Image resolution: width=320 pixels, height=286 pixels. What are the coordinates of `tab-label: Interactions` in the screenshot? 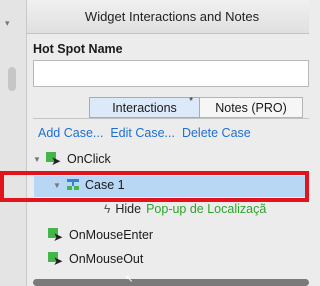 It's located at (144, 107).